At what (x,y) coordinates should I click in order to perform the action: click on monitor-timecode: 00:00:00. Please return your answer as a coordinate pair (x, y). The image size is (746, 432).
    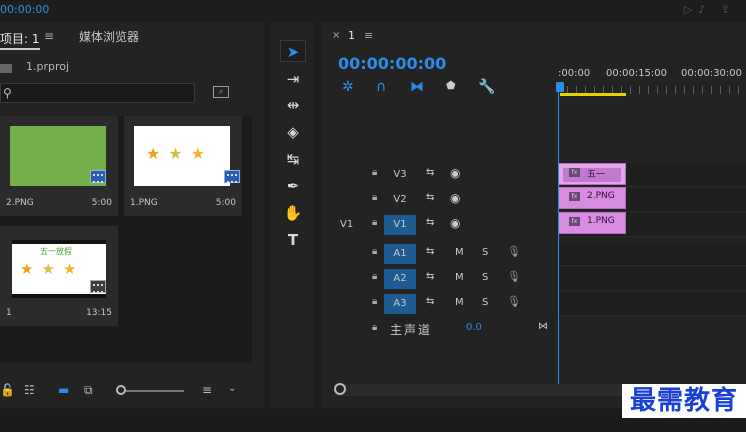
    Looking at the image, I should click on (24, 9).